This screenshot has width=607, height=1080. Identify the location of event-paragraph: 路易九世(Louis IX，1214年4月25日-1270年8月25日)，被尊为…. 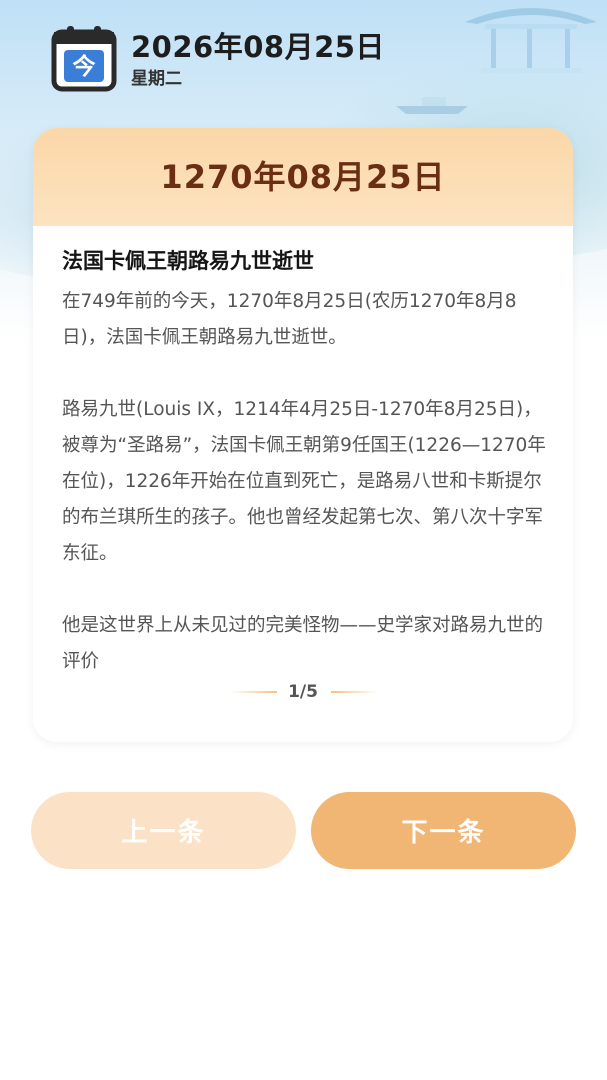
(304, 481).